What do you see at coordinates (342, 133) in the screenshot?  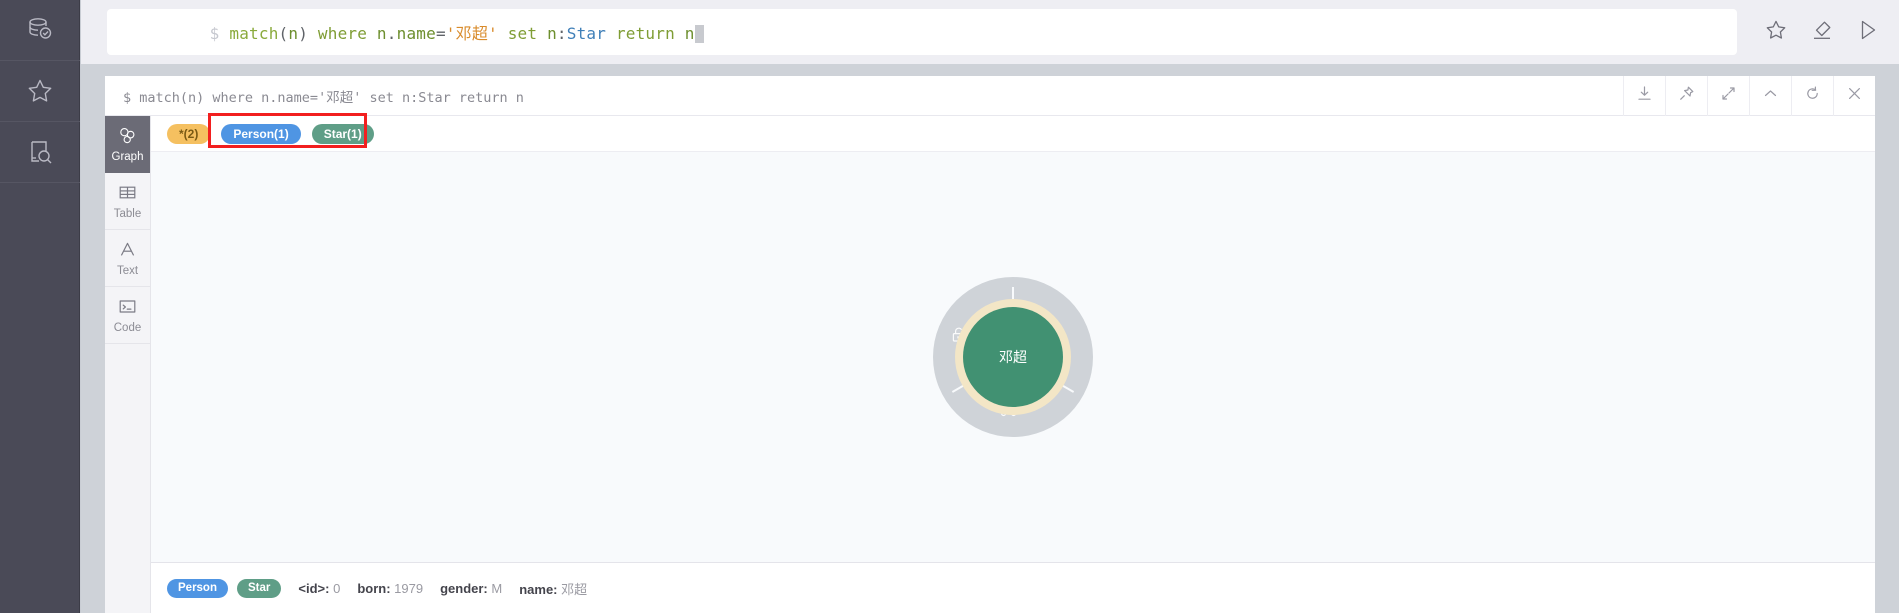 I see `chip-label-star: Star(1)` at bounding box center [342, 133].